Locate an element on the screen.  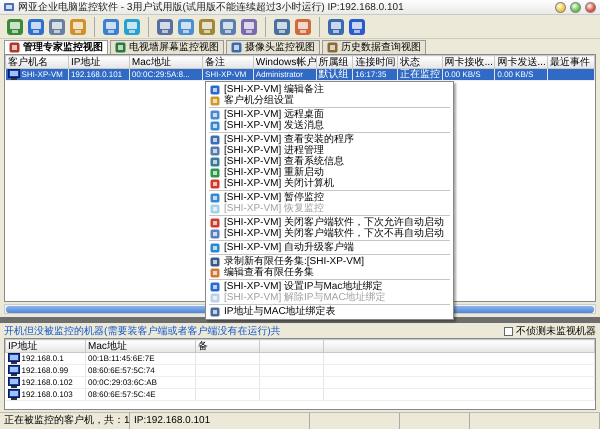
menu-item: [SHI-XP-VM] 关闭客户端软件，下次不再自动启动 is located at coordinates (329, 233).